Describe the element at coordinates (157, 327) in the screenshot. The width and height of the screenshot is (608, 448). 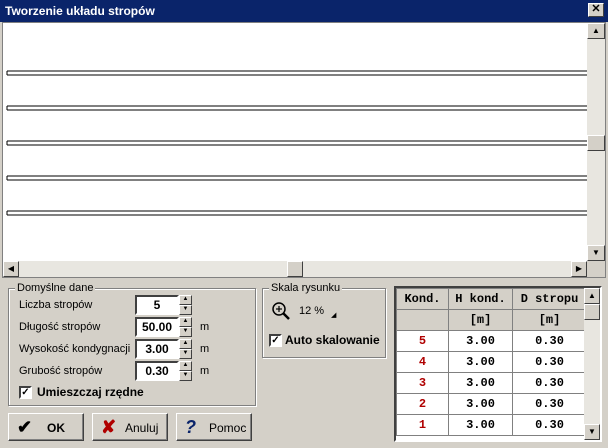
I see `slab-length-input: 50.00` at that location.